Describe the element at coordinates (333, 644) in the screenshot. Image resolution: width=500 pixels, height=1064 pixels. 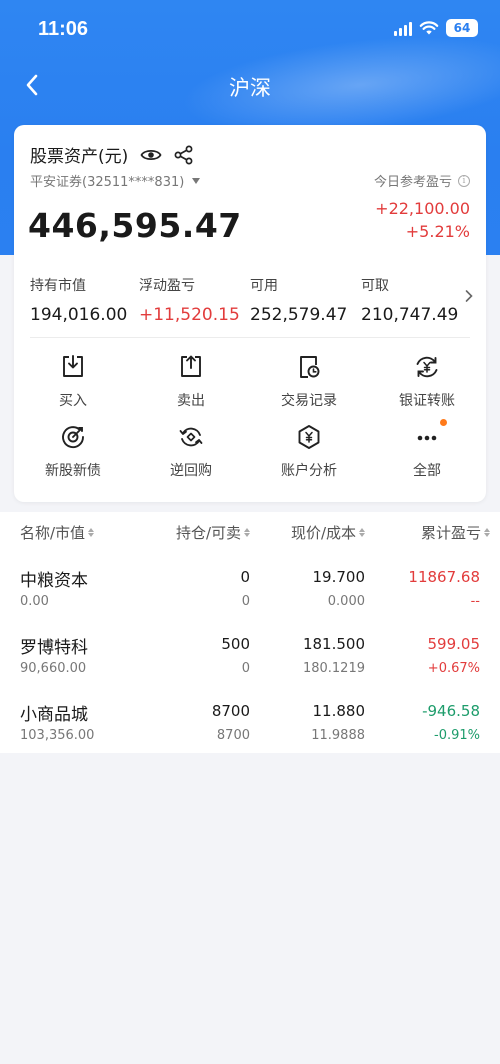
I see `price: 181.500` at that location.